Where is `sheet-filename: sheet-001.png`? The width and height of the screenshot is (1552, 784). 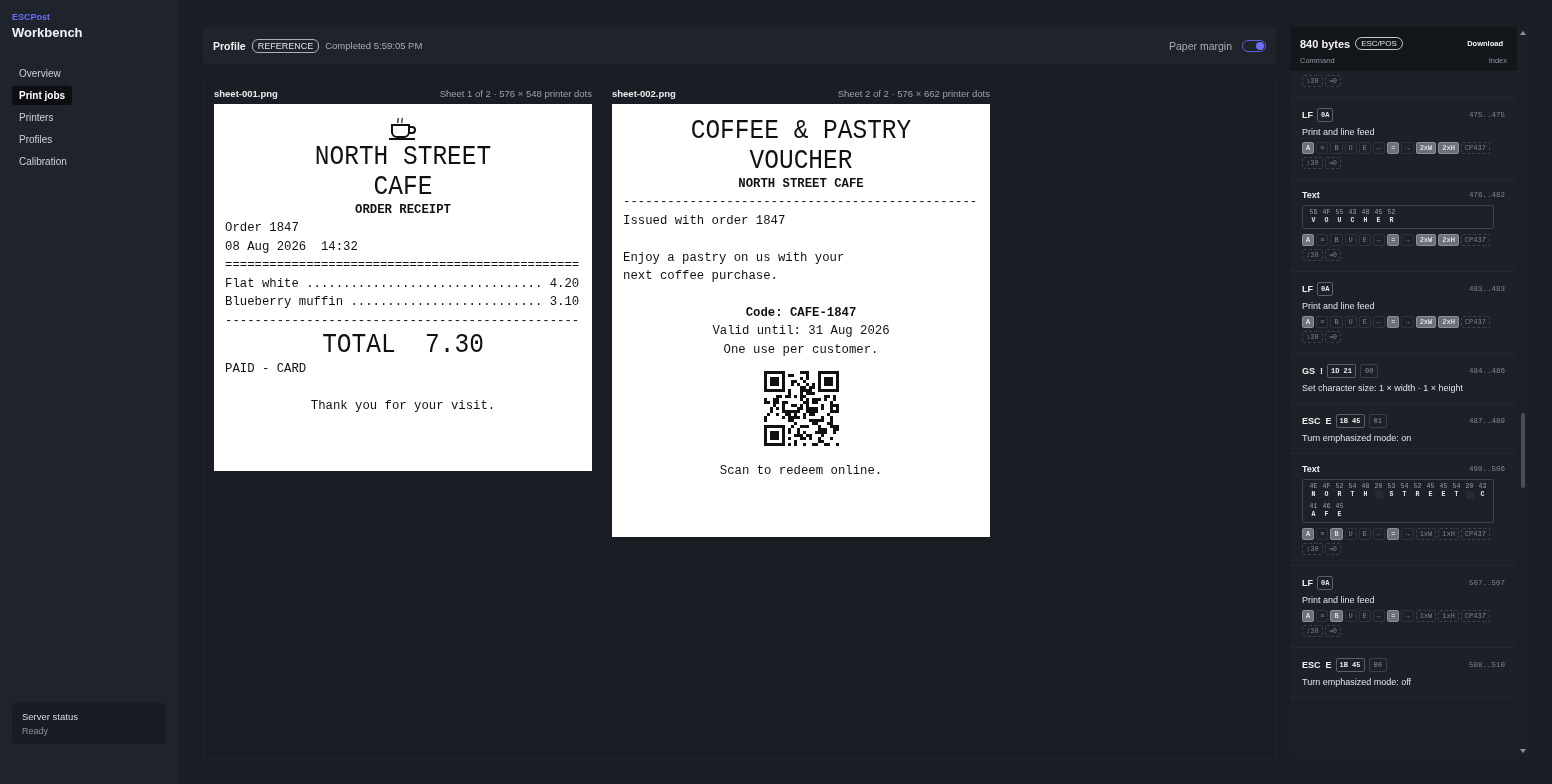
sheet-filename: sheet-001.png is located at coordinates (246, 93).